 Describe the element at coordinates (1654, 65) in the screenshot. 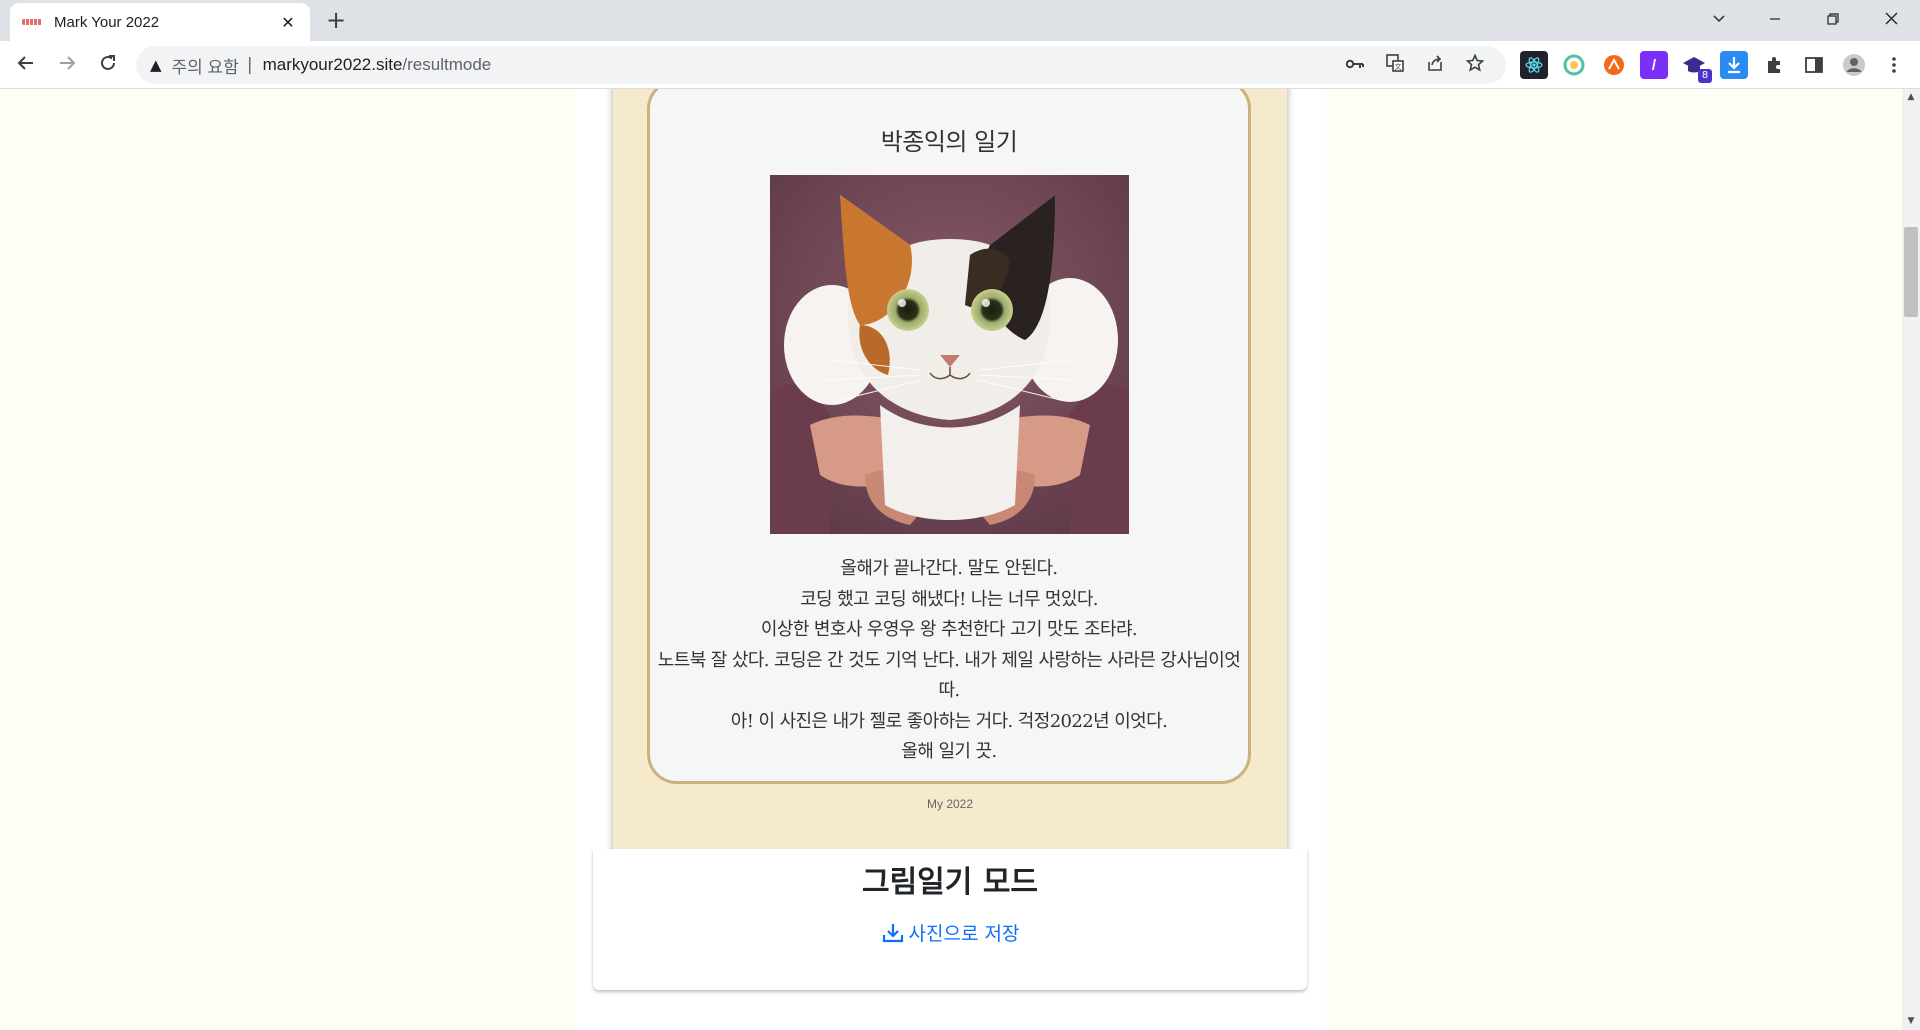

I see `vimeo-like-icon: /` at that location.